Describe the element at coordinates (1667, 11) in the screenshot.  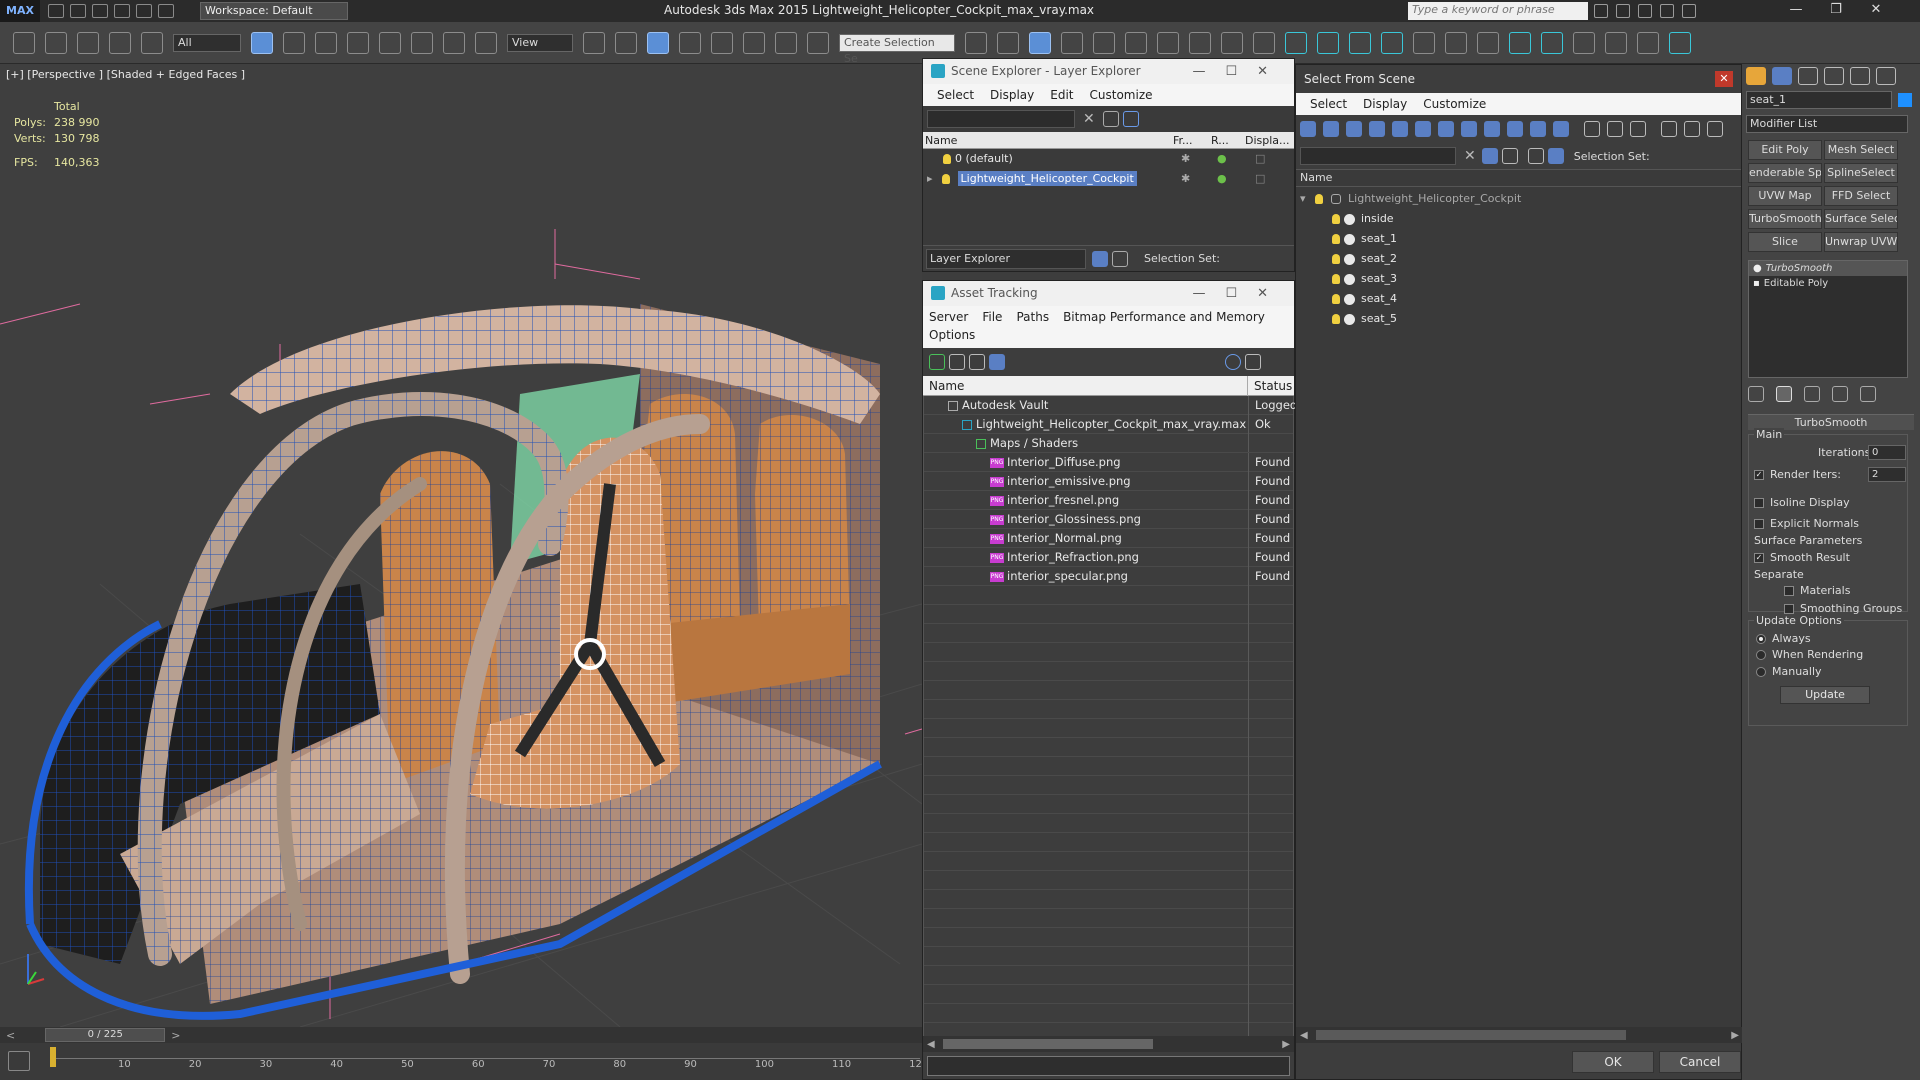
I see `star-icon` at that location.